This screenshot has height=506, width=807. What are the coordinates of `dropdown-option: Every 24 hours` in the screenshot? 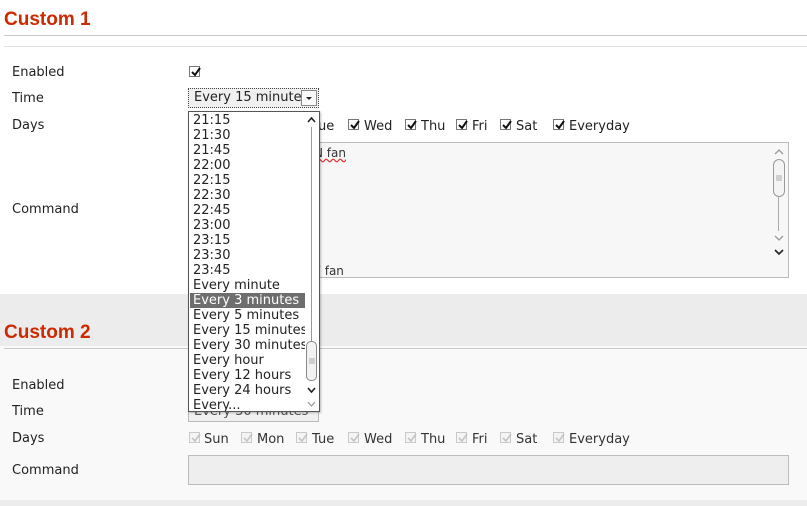 It's located at (247, 390).